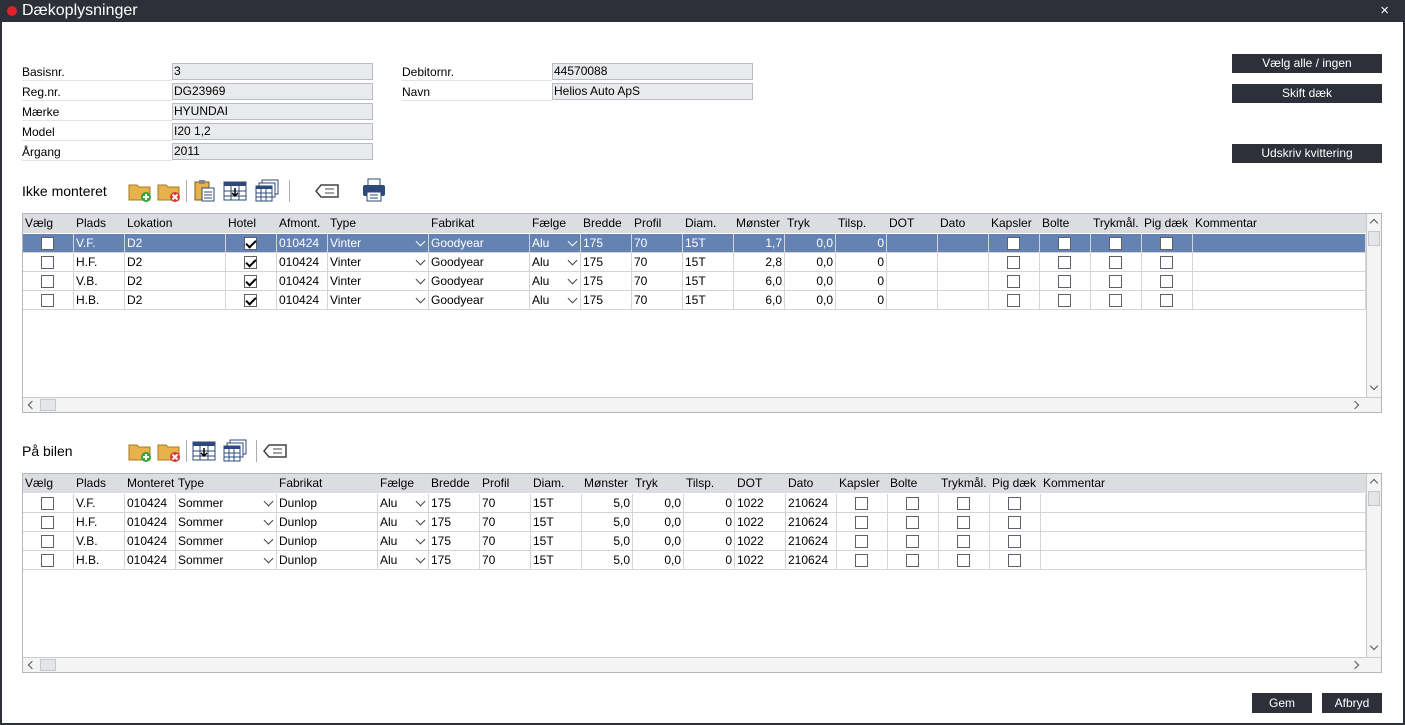 This screenshot has width=1405, height=725. Describe the element at coordinates (1374, 647) in the screenshot. I see `scroll-down-icon` at that location.